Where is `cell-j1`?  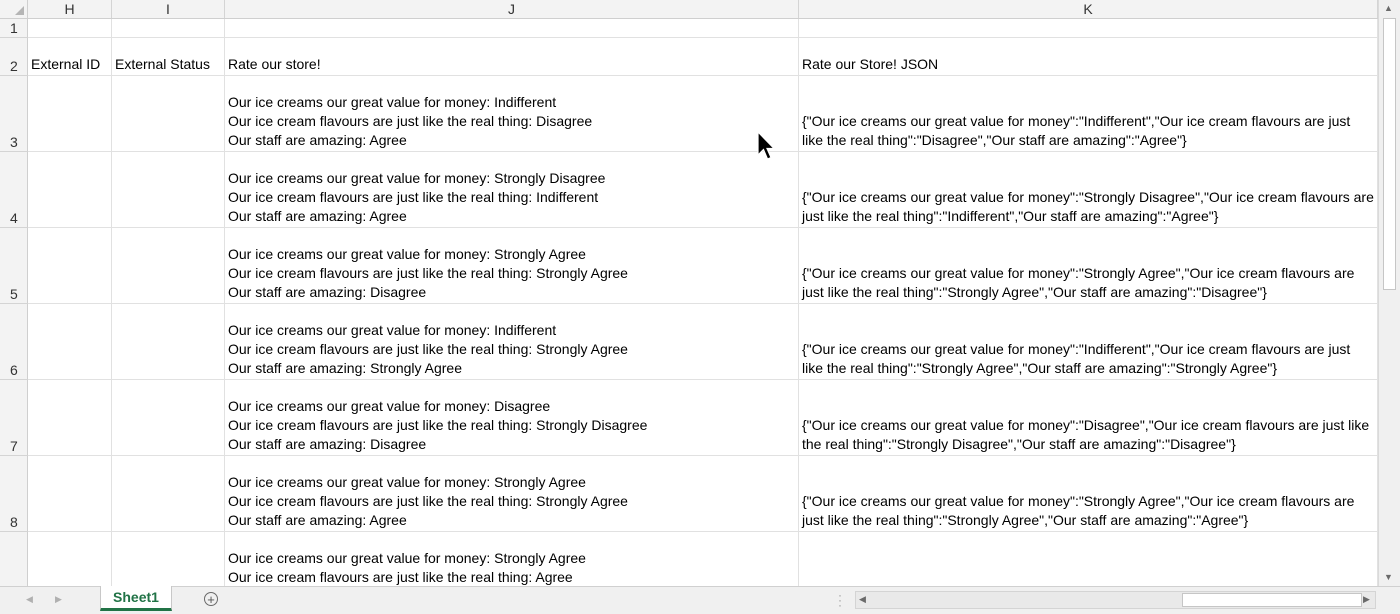 cell-j1 is located at coordinates (512, 28).